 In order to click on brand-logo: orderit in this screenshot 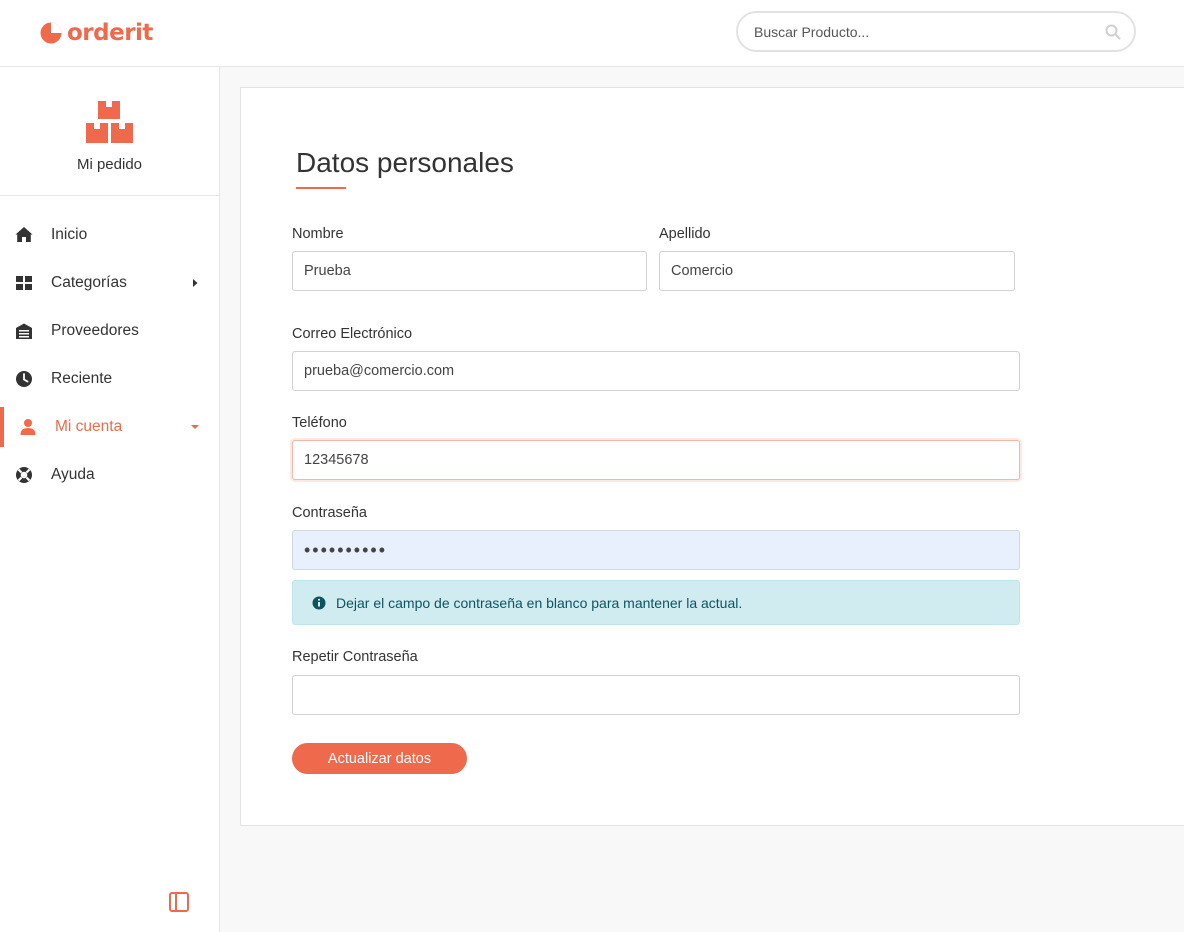, I will do `click(96, 33)`.